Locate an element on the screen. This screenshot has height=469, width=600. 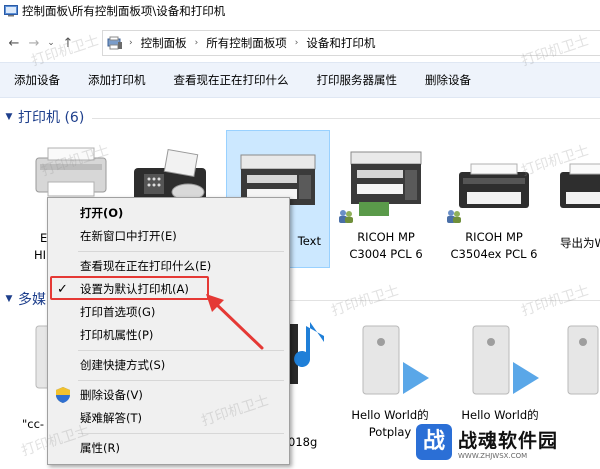
media-device-item: Hello World的 is located at coordinates (500, 373).